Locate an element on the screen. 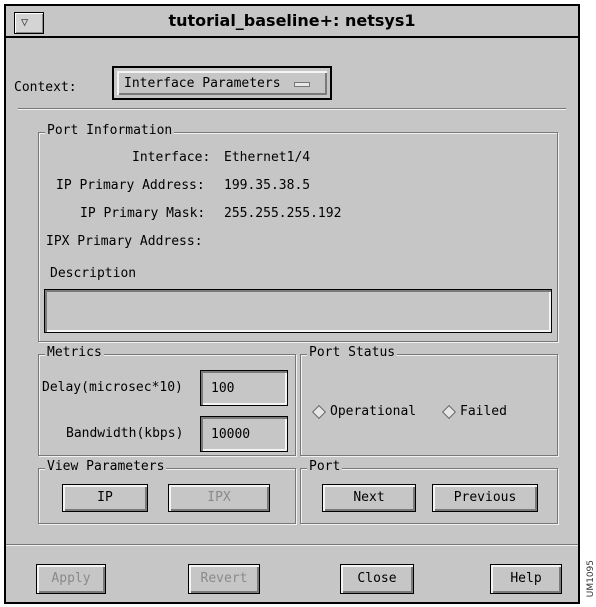 The width and height of the screenshot is (596, 607). delay-value: 100 is located at coordinates (223, 388).